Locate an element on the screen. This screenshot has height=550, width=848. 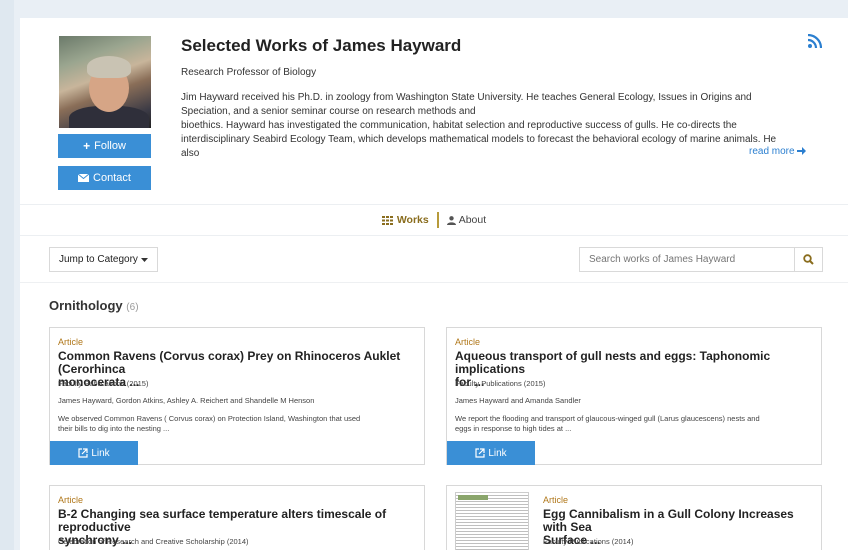
jump-to-category-dropdown: Jump to Category is located at coordinates (103, 259).